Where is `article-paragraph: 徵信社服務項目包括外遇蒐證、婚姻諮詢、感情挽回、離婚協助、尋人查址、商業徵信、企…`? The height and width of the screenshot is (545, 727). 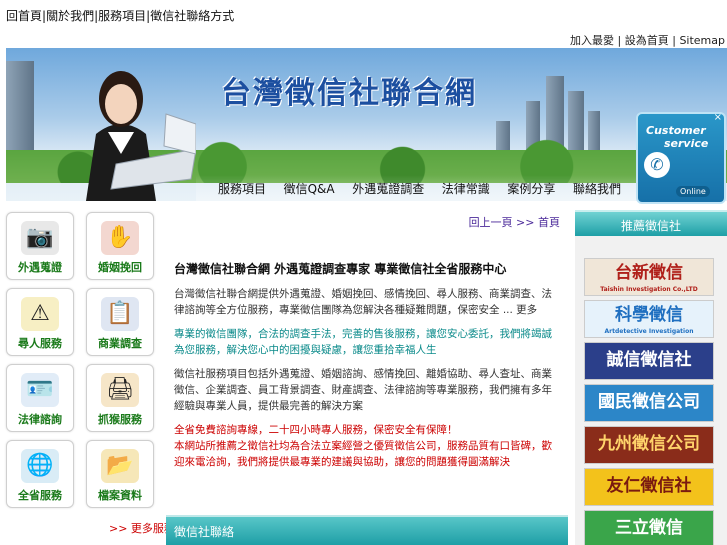
article-paragraph: 徵信社服務項目包括外遇蒐證、婚姻諮詢、感情挽回、離婚協助、尋人查址、商業徵信、企… is located at coordinates (363, 390).